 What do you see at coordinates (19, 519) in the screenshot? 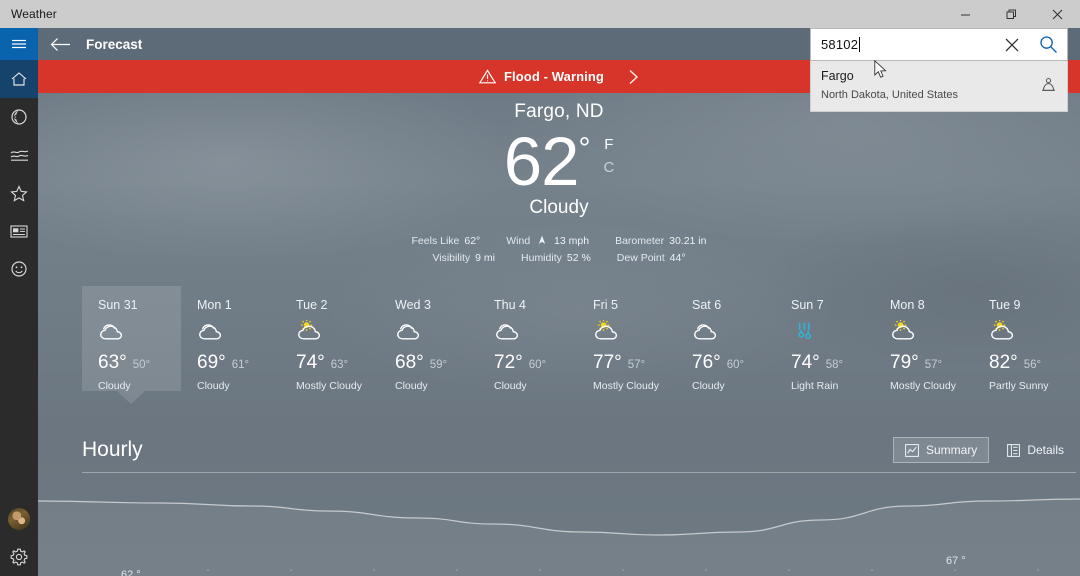
I see `account-button` at bounding box center [19, 519].